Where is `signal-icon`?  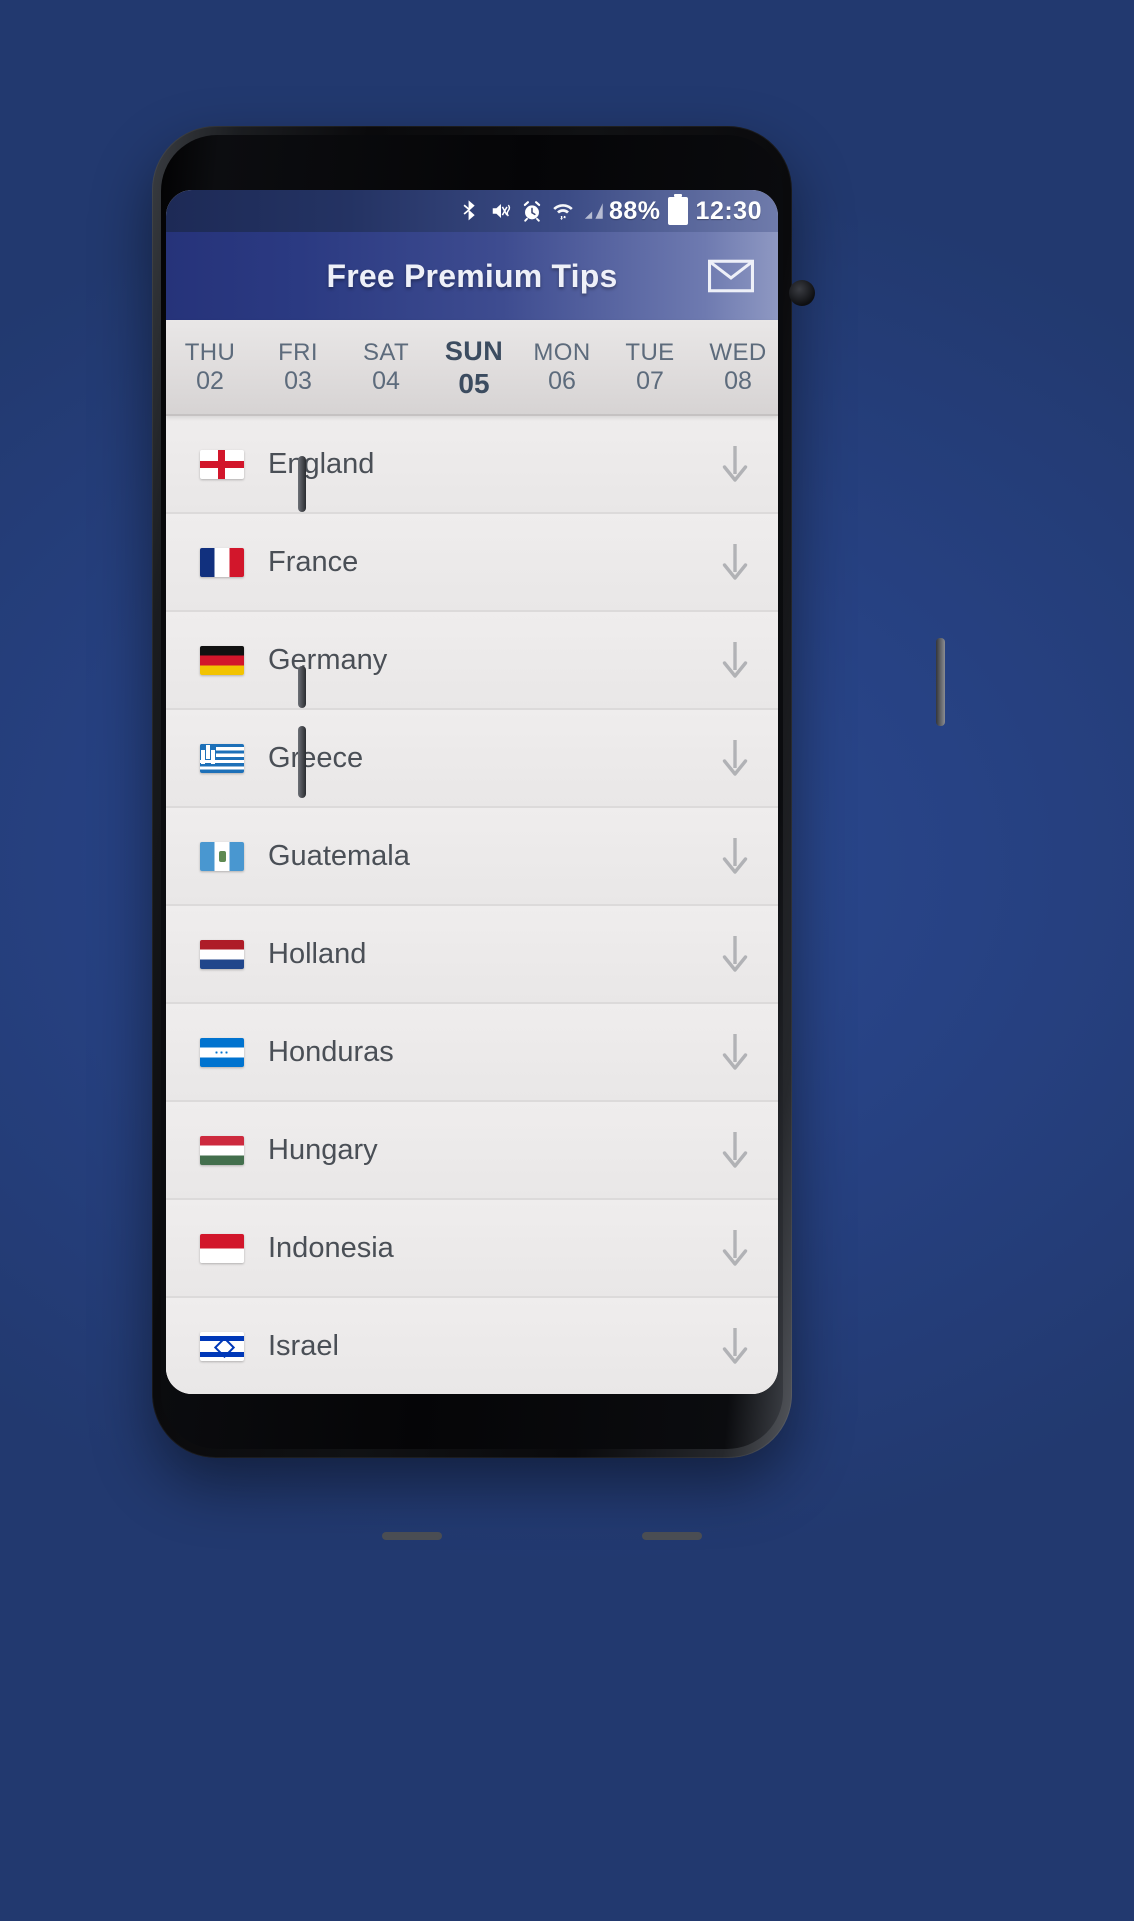
signal-icon is located at coordinates (593, 211).